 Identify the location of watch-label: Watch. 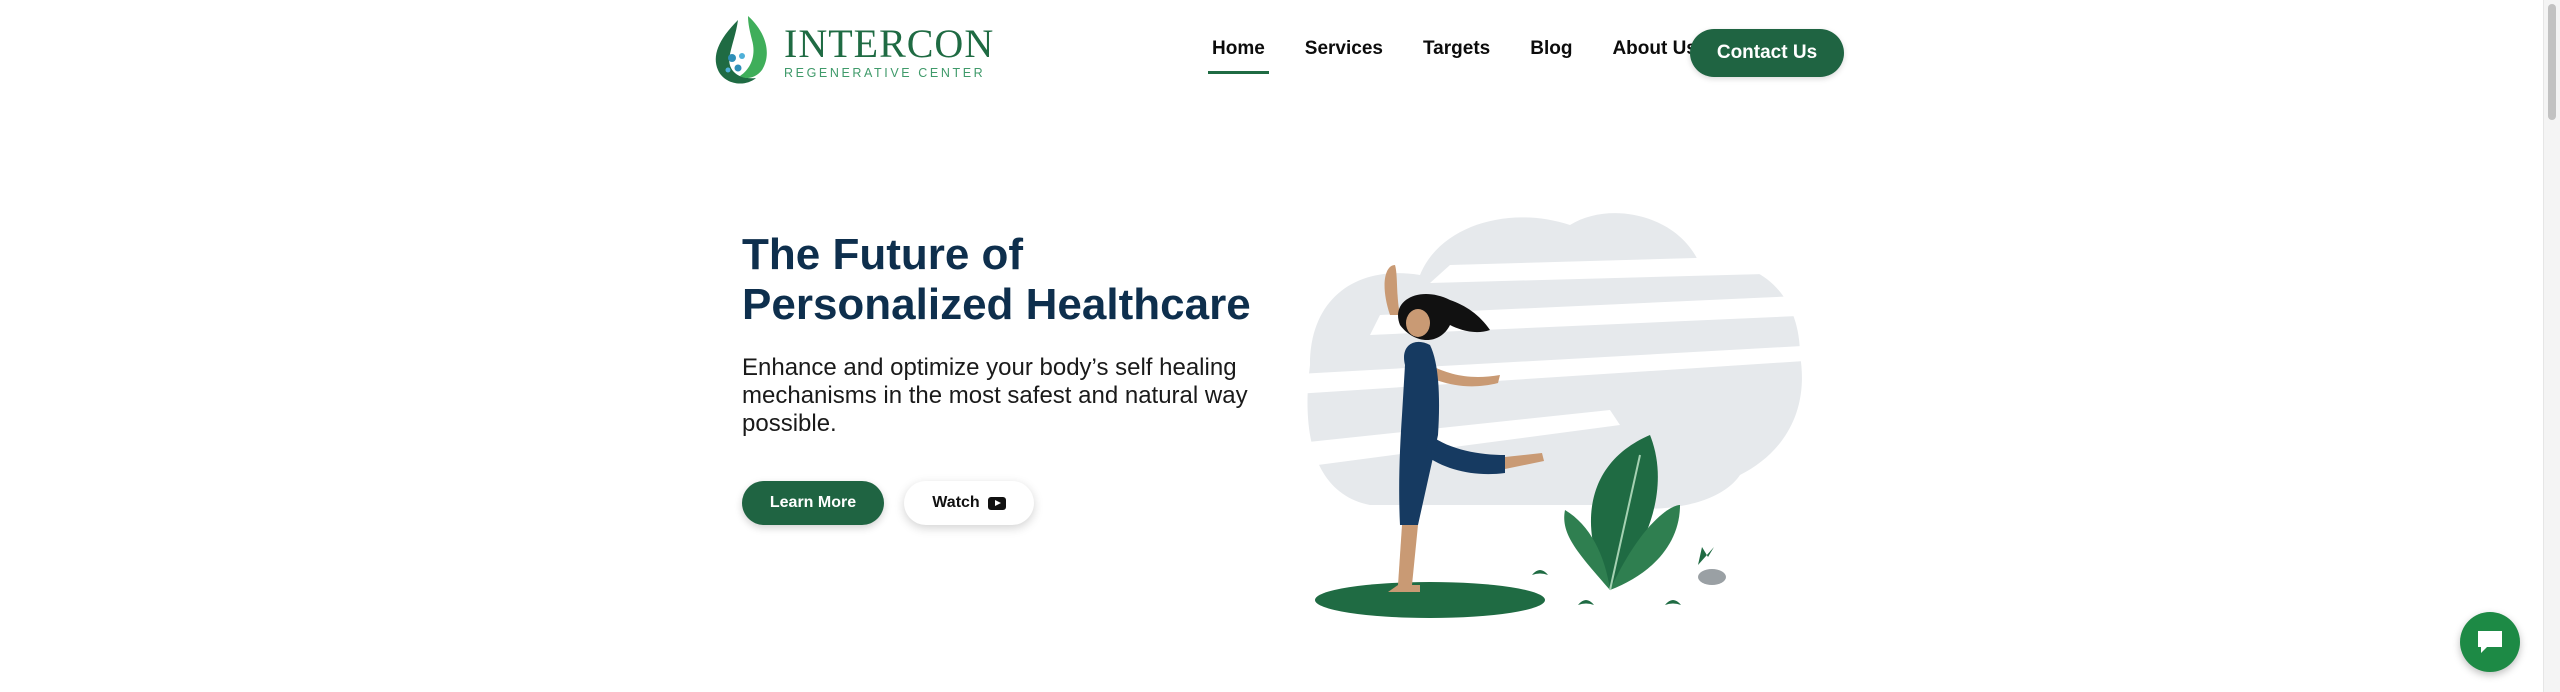
(956, 502).